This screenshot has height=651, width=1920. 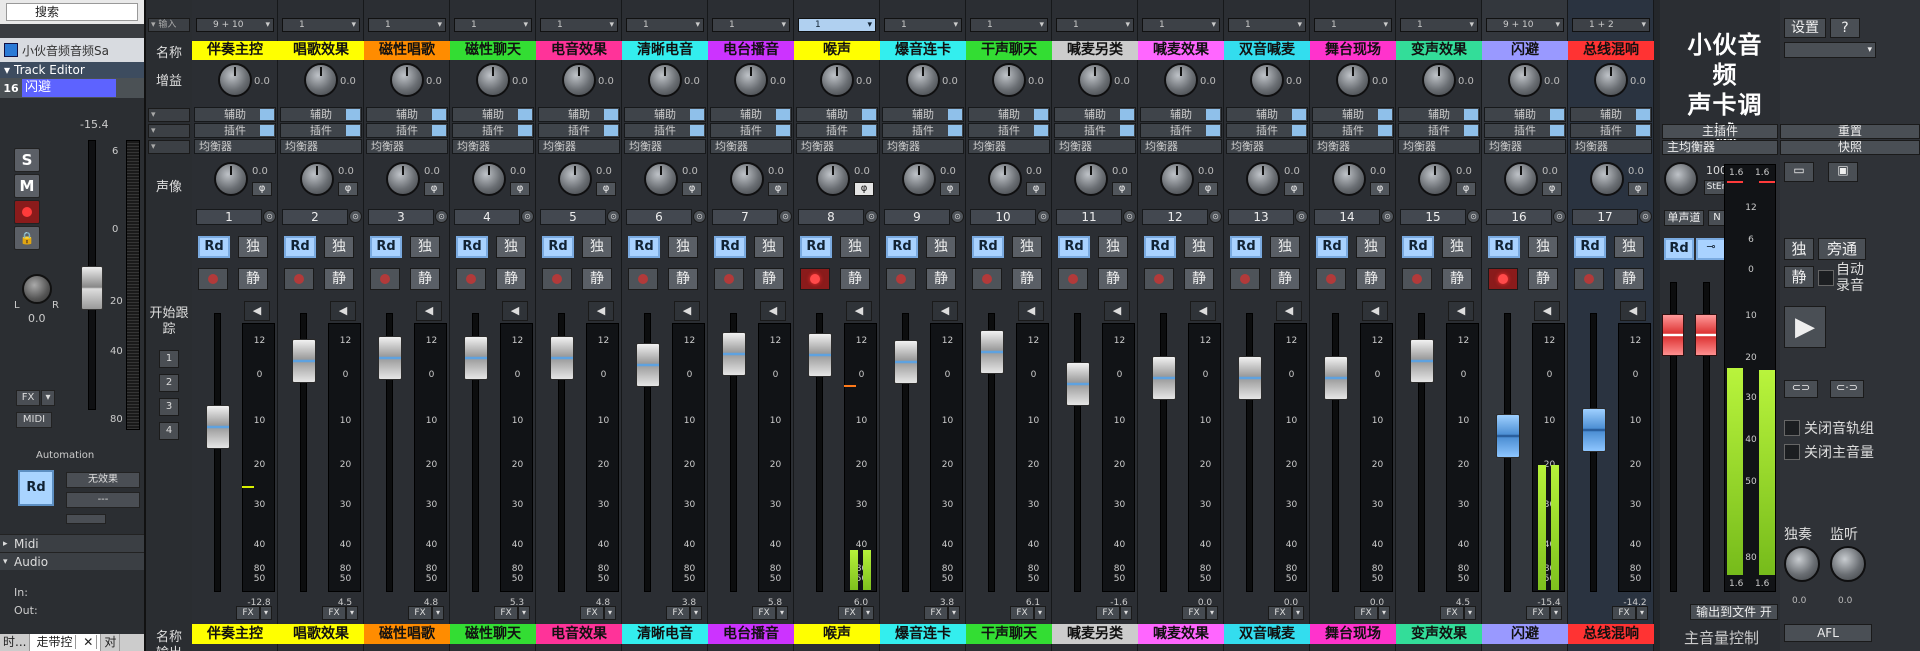 I want to click on channel-name: 唱歌效果, so click(x=321, y=50).